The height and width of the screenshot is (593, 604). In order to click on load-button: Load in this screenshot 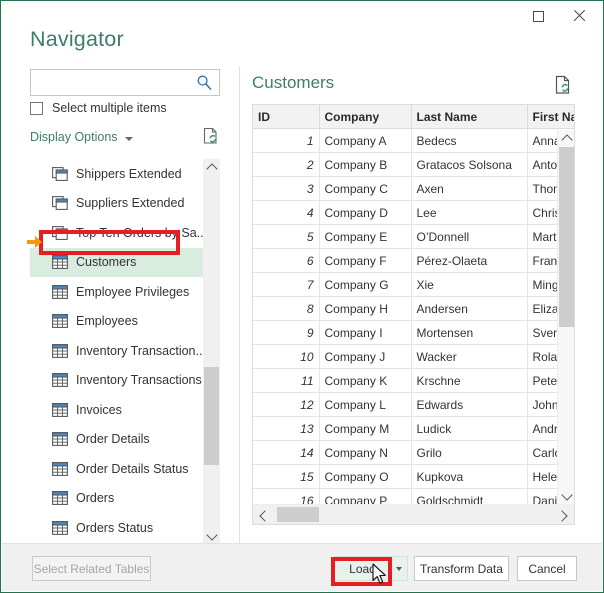, I will do `click(362, 568)`.